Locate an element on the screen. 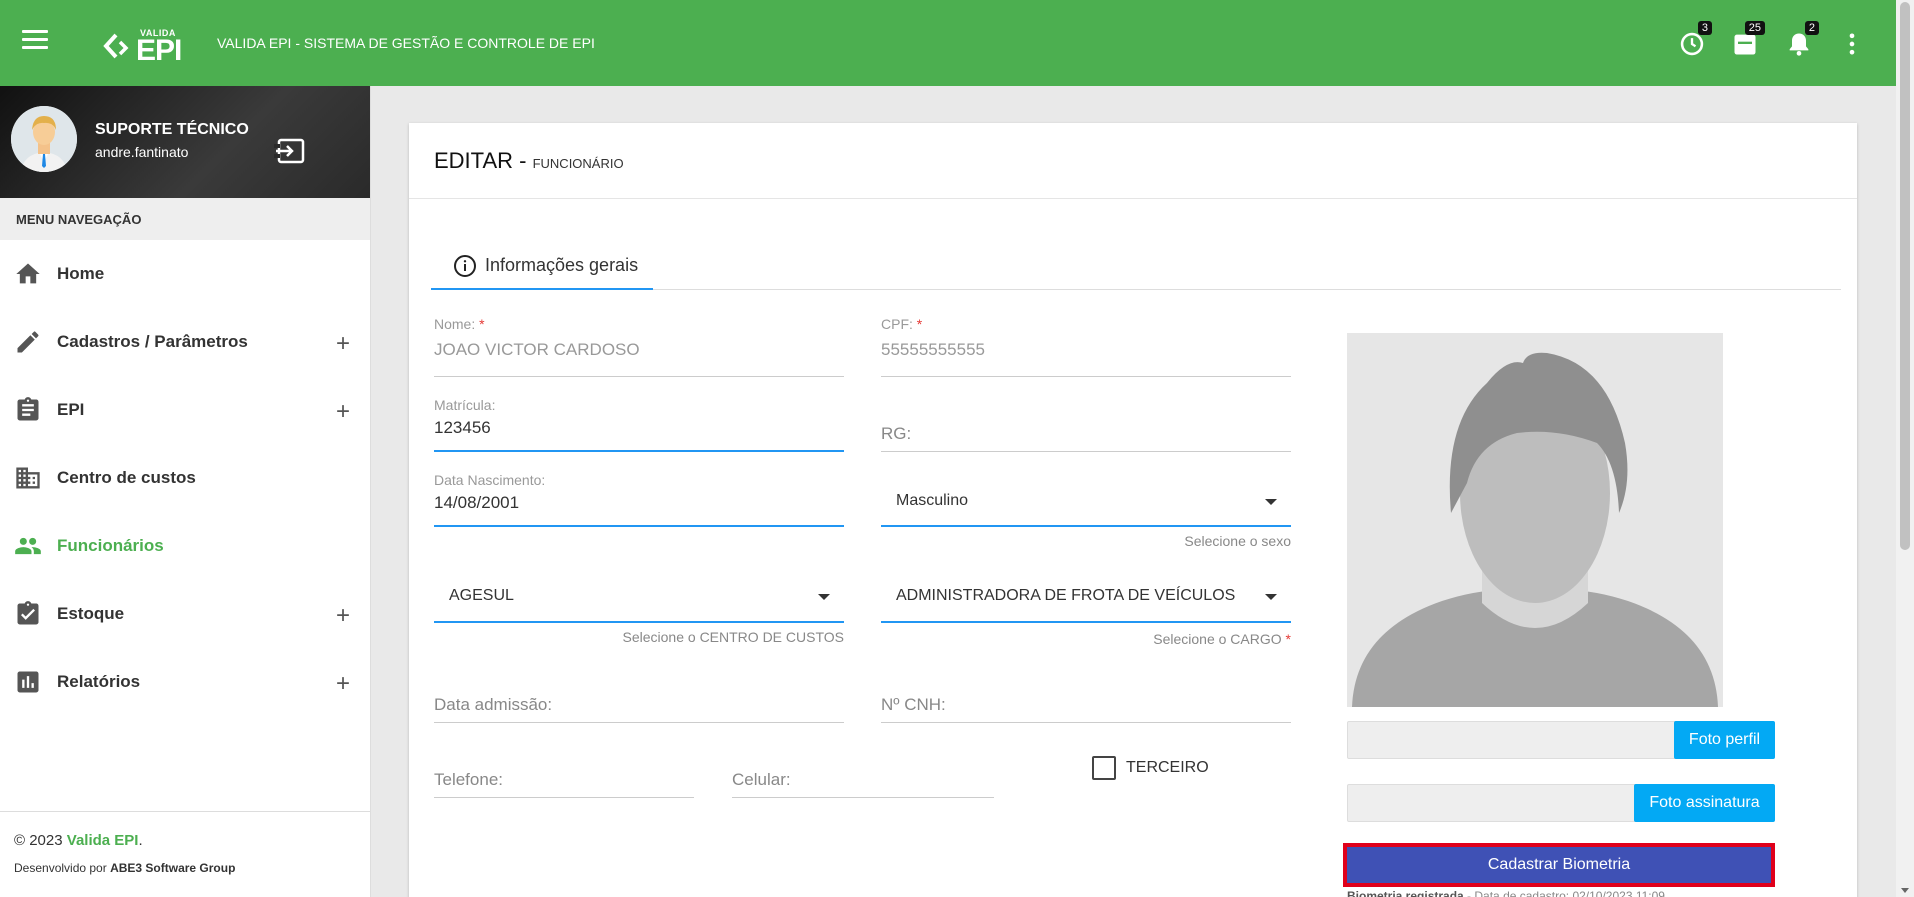  sidebar-item-home: Home is located at coordinates (185, 274).